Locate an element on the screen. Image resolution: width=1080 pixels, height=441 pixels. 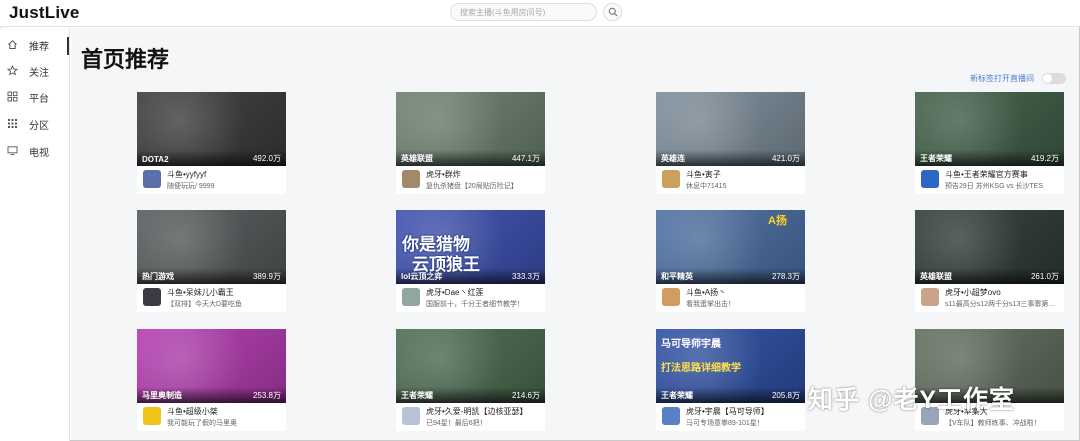
room-thumbnail: 王者荣耀 419.2万 is located at coordinates (989, 129).